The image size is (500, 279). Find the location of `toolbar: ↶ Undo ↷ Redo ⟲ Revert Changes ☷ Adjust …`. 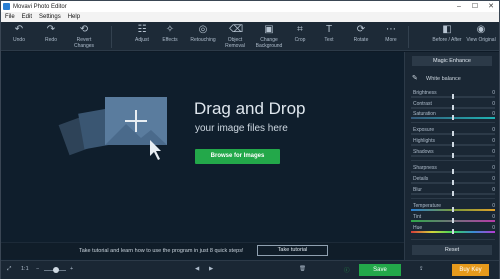

toolbar: ↶ Undo ↷ Redo ⟲ Revert Changes ☷ Adjust … is located at coordinates (250, 36).